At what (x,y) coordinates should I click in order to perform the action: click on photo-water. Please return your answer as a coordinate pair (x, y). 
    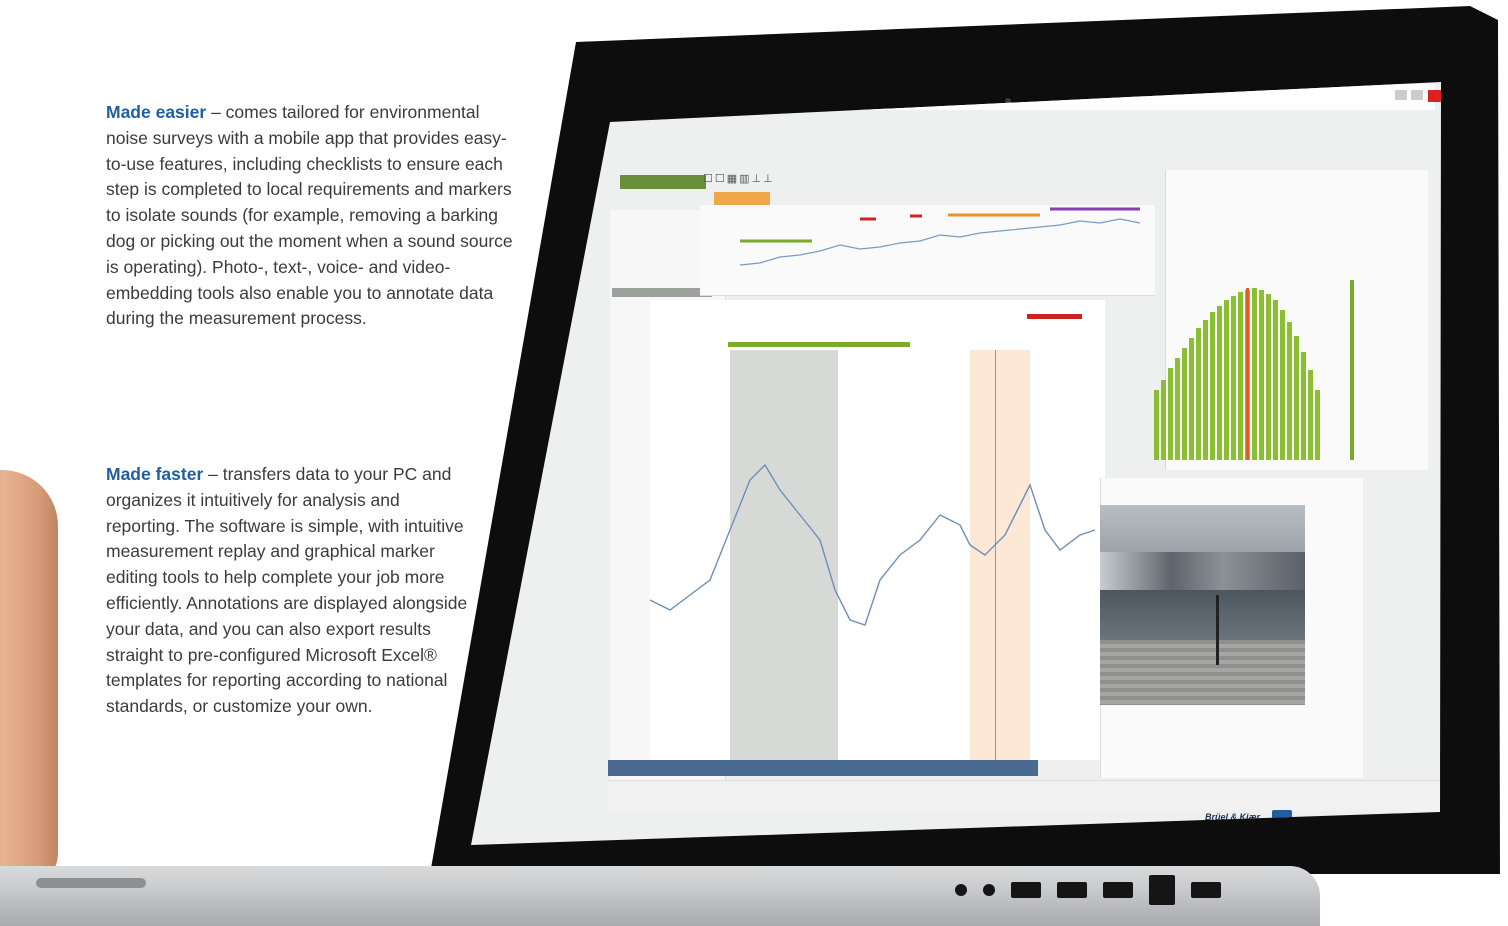
    Looking at the image, I should click on (1202, 617).